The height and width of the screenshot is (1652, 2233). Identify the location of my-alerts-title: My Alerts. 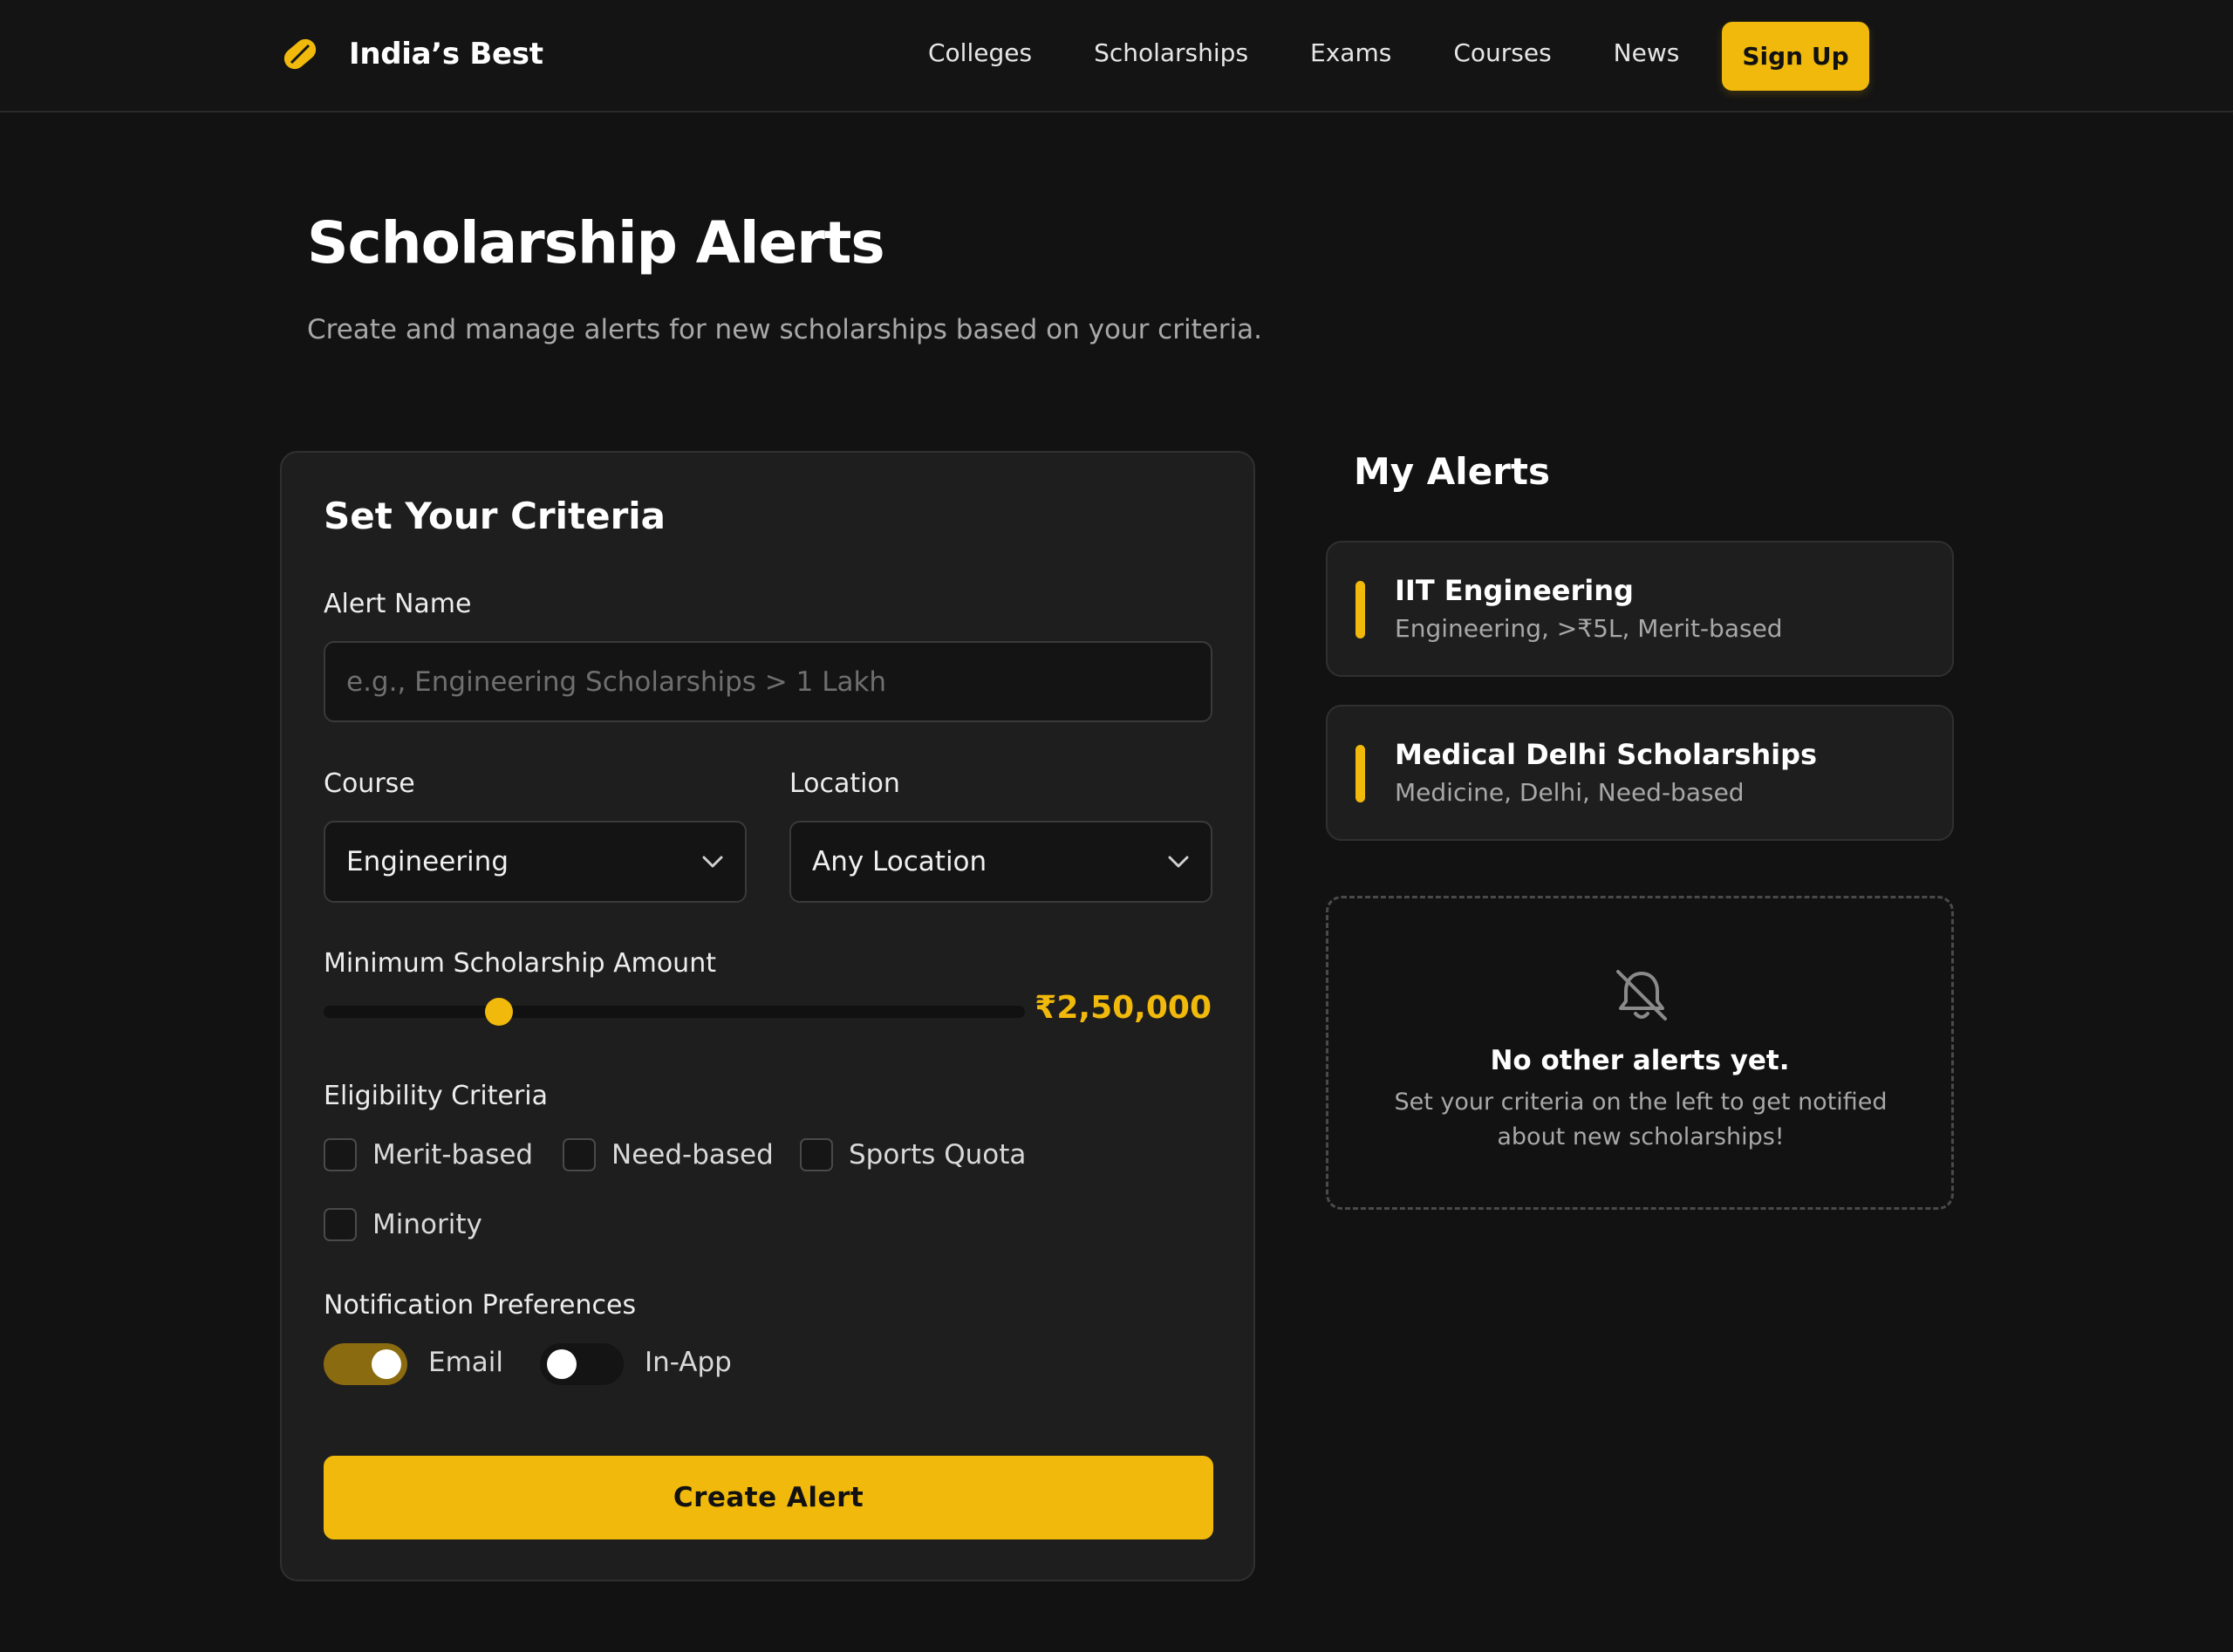
(1452, 472).